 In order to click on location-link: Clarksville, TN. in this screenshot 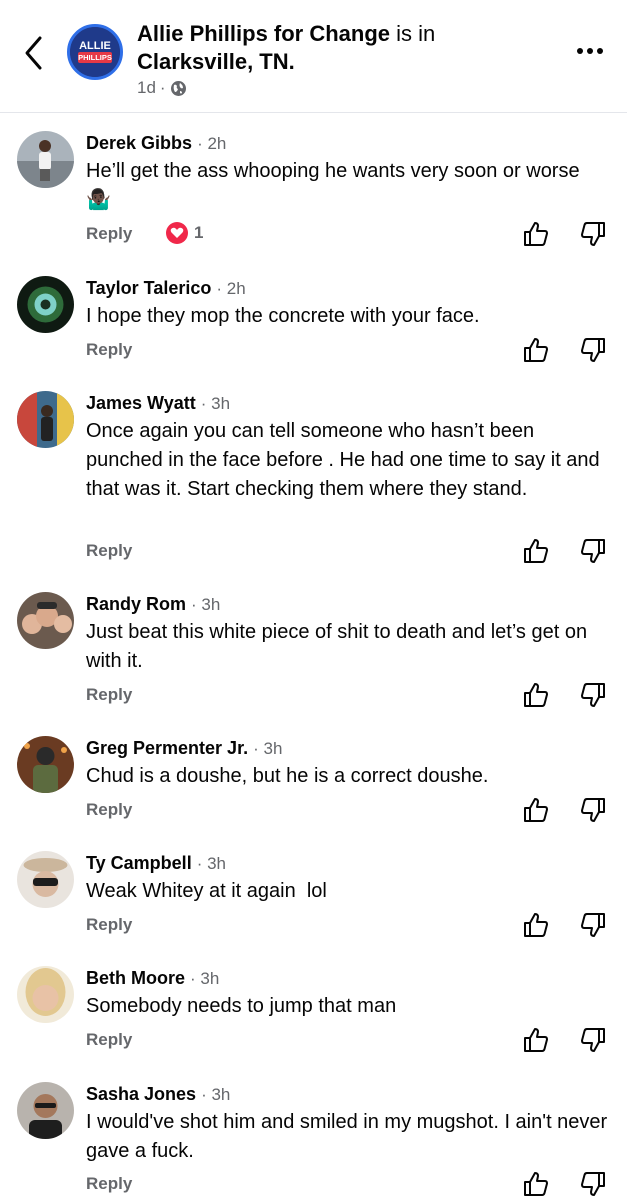, I will do `click(216, 61)`.